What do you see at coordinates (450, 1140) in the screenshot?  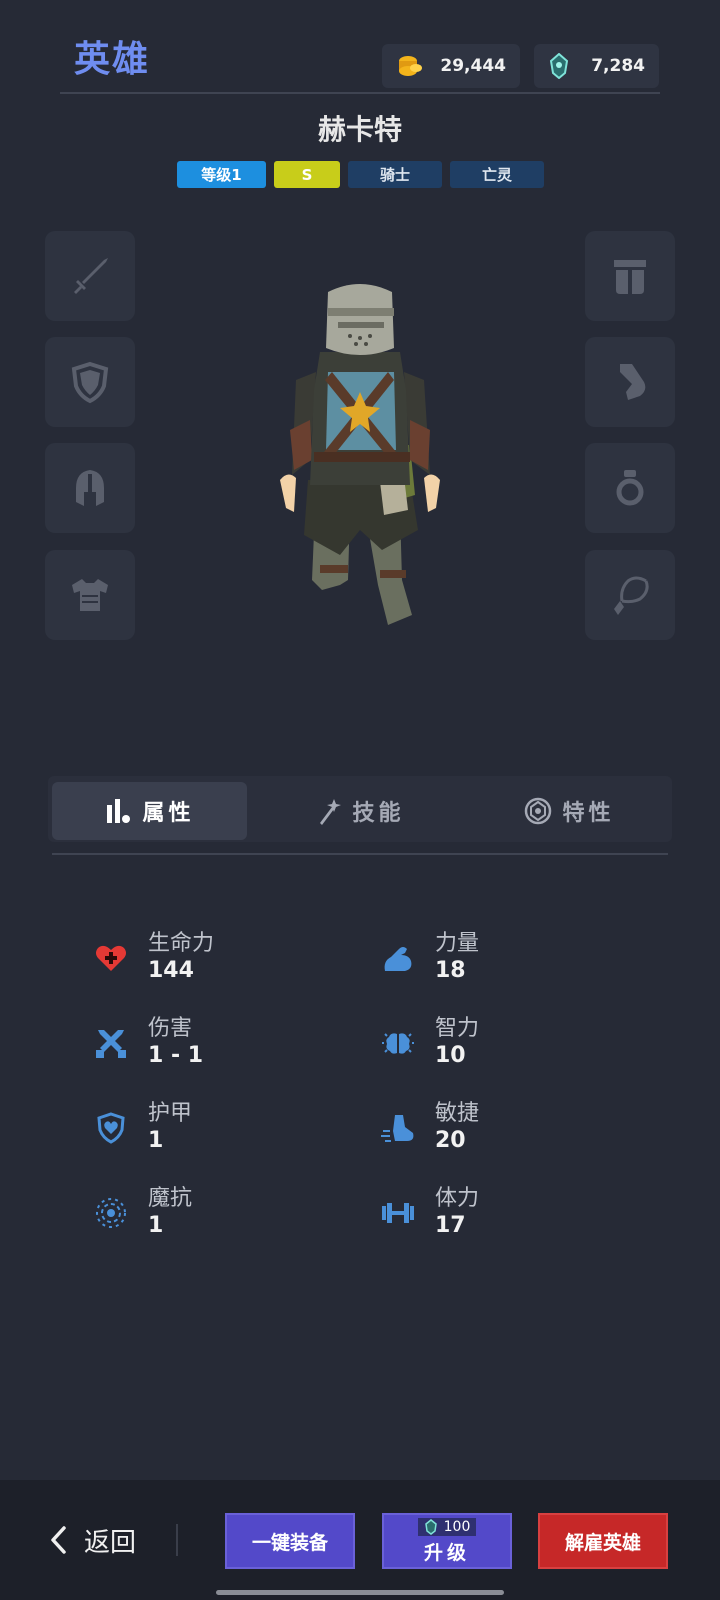 I see `stat-agility-value: 20` at bounding box center [450, 1140].